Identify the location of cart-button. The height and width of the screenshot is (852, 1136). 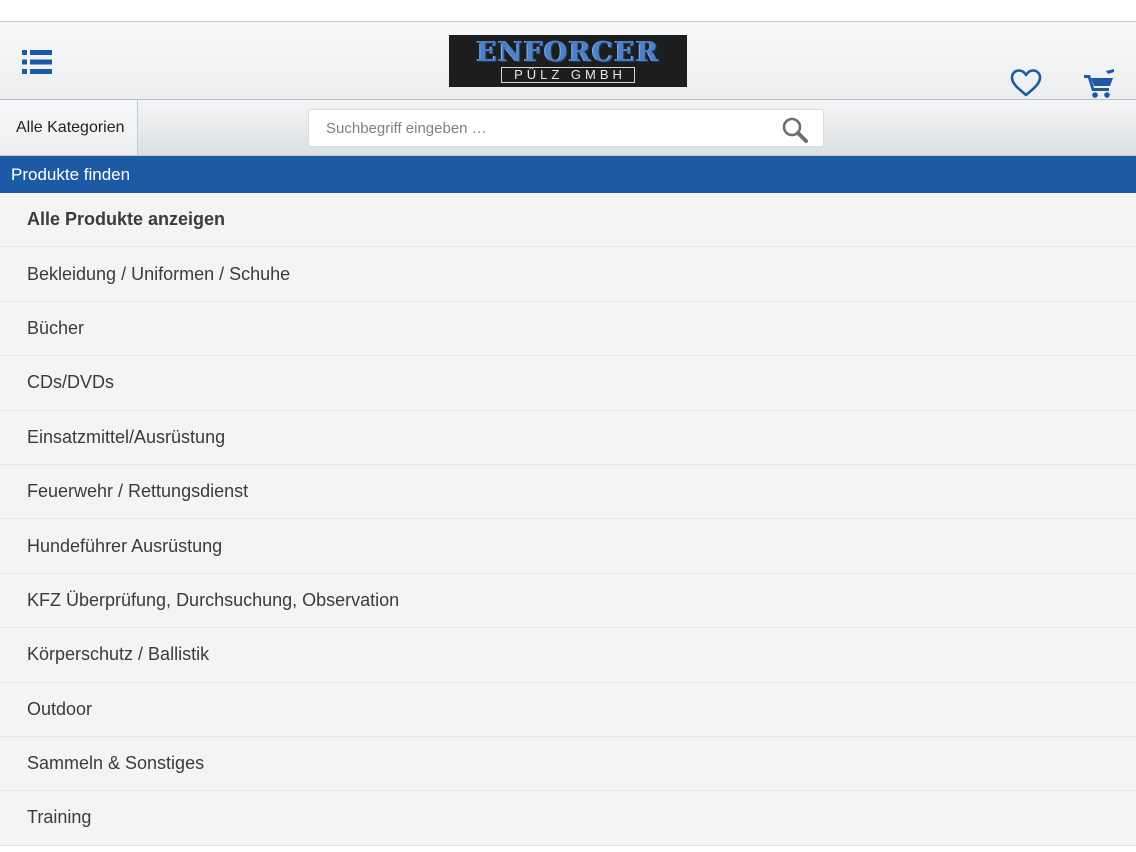
(1099, 84).